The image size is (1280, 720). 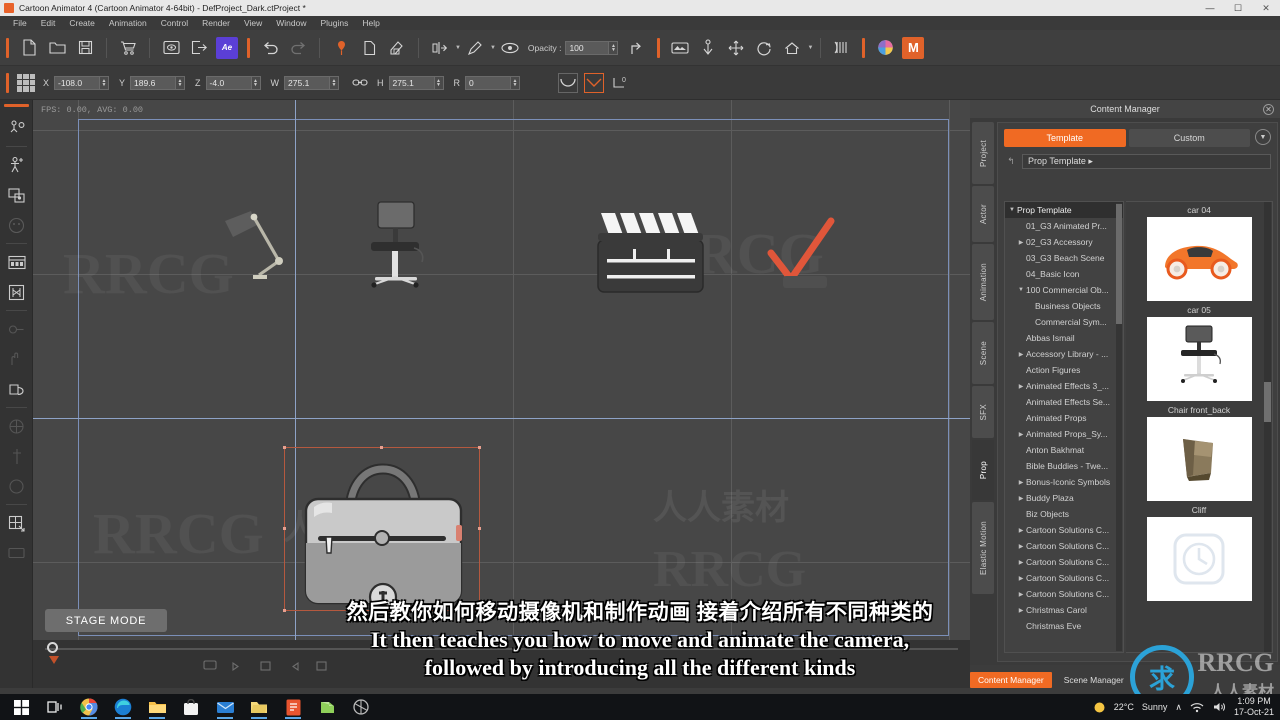 I want to click on camera-icon, so click(x=680, y=48).